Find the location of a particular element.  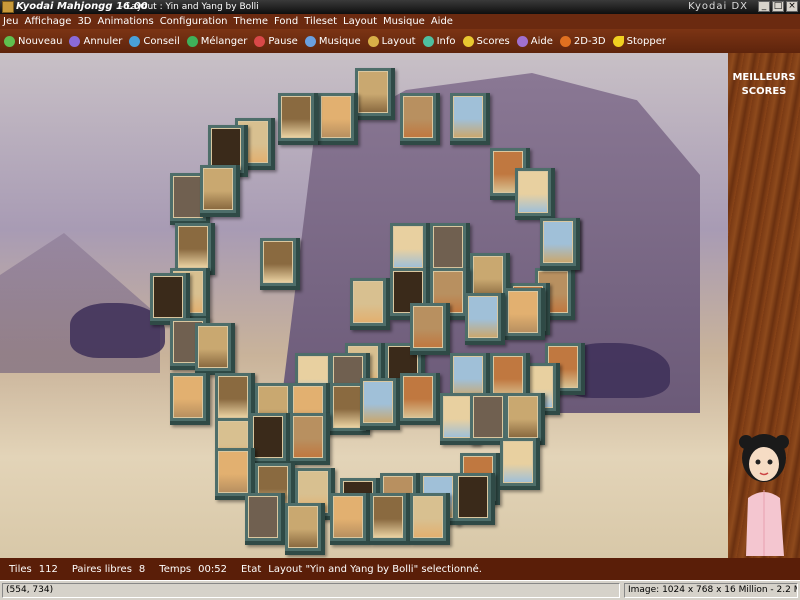

help-icon is located at coordinates (522, 41).